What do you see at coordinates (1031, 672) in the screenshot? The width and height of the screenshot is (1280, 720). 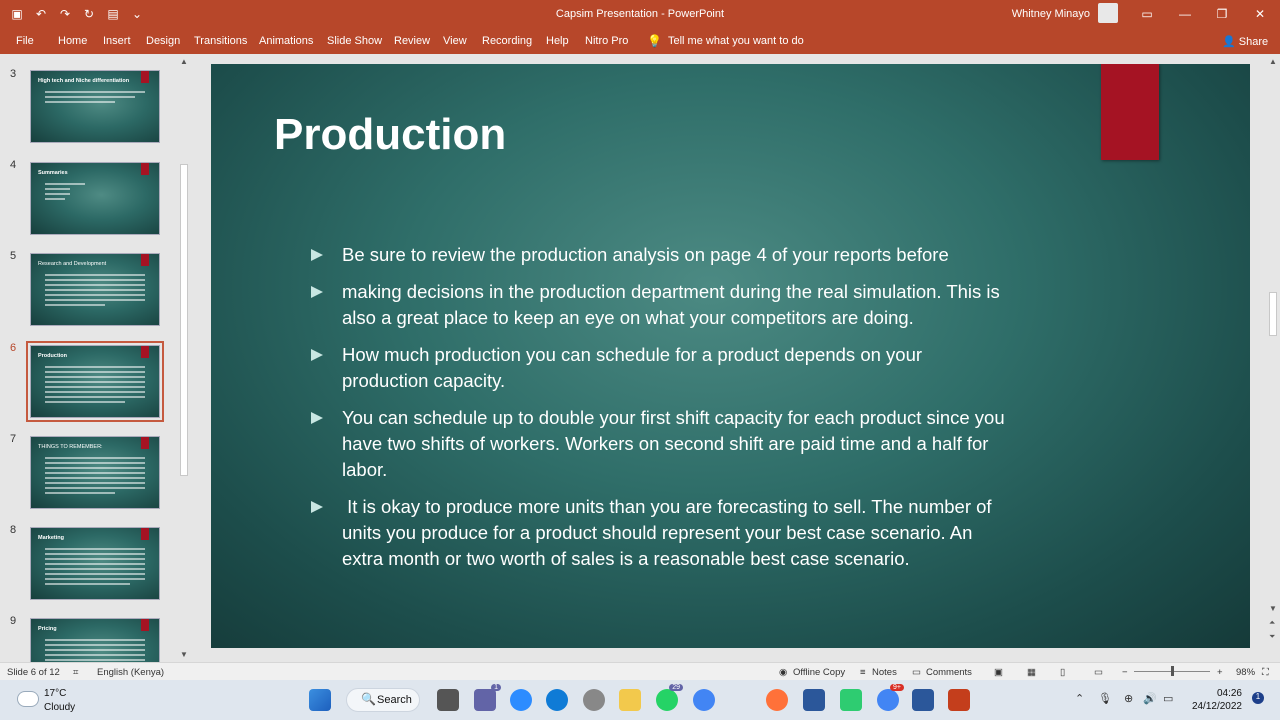 I see `slide-sorter-icon: ▦` at bounding box center [1031, 672].